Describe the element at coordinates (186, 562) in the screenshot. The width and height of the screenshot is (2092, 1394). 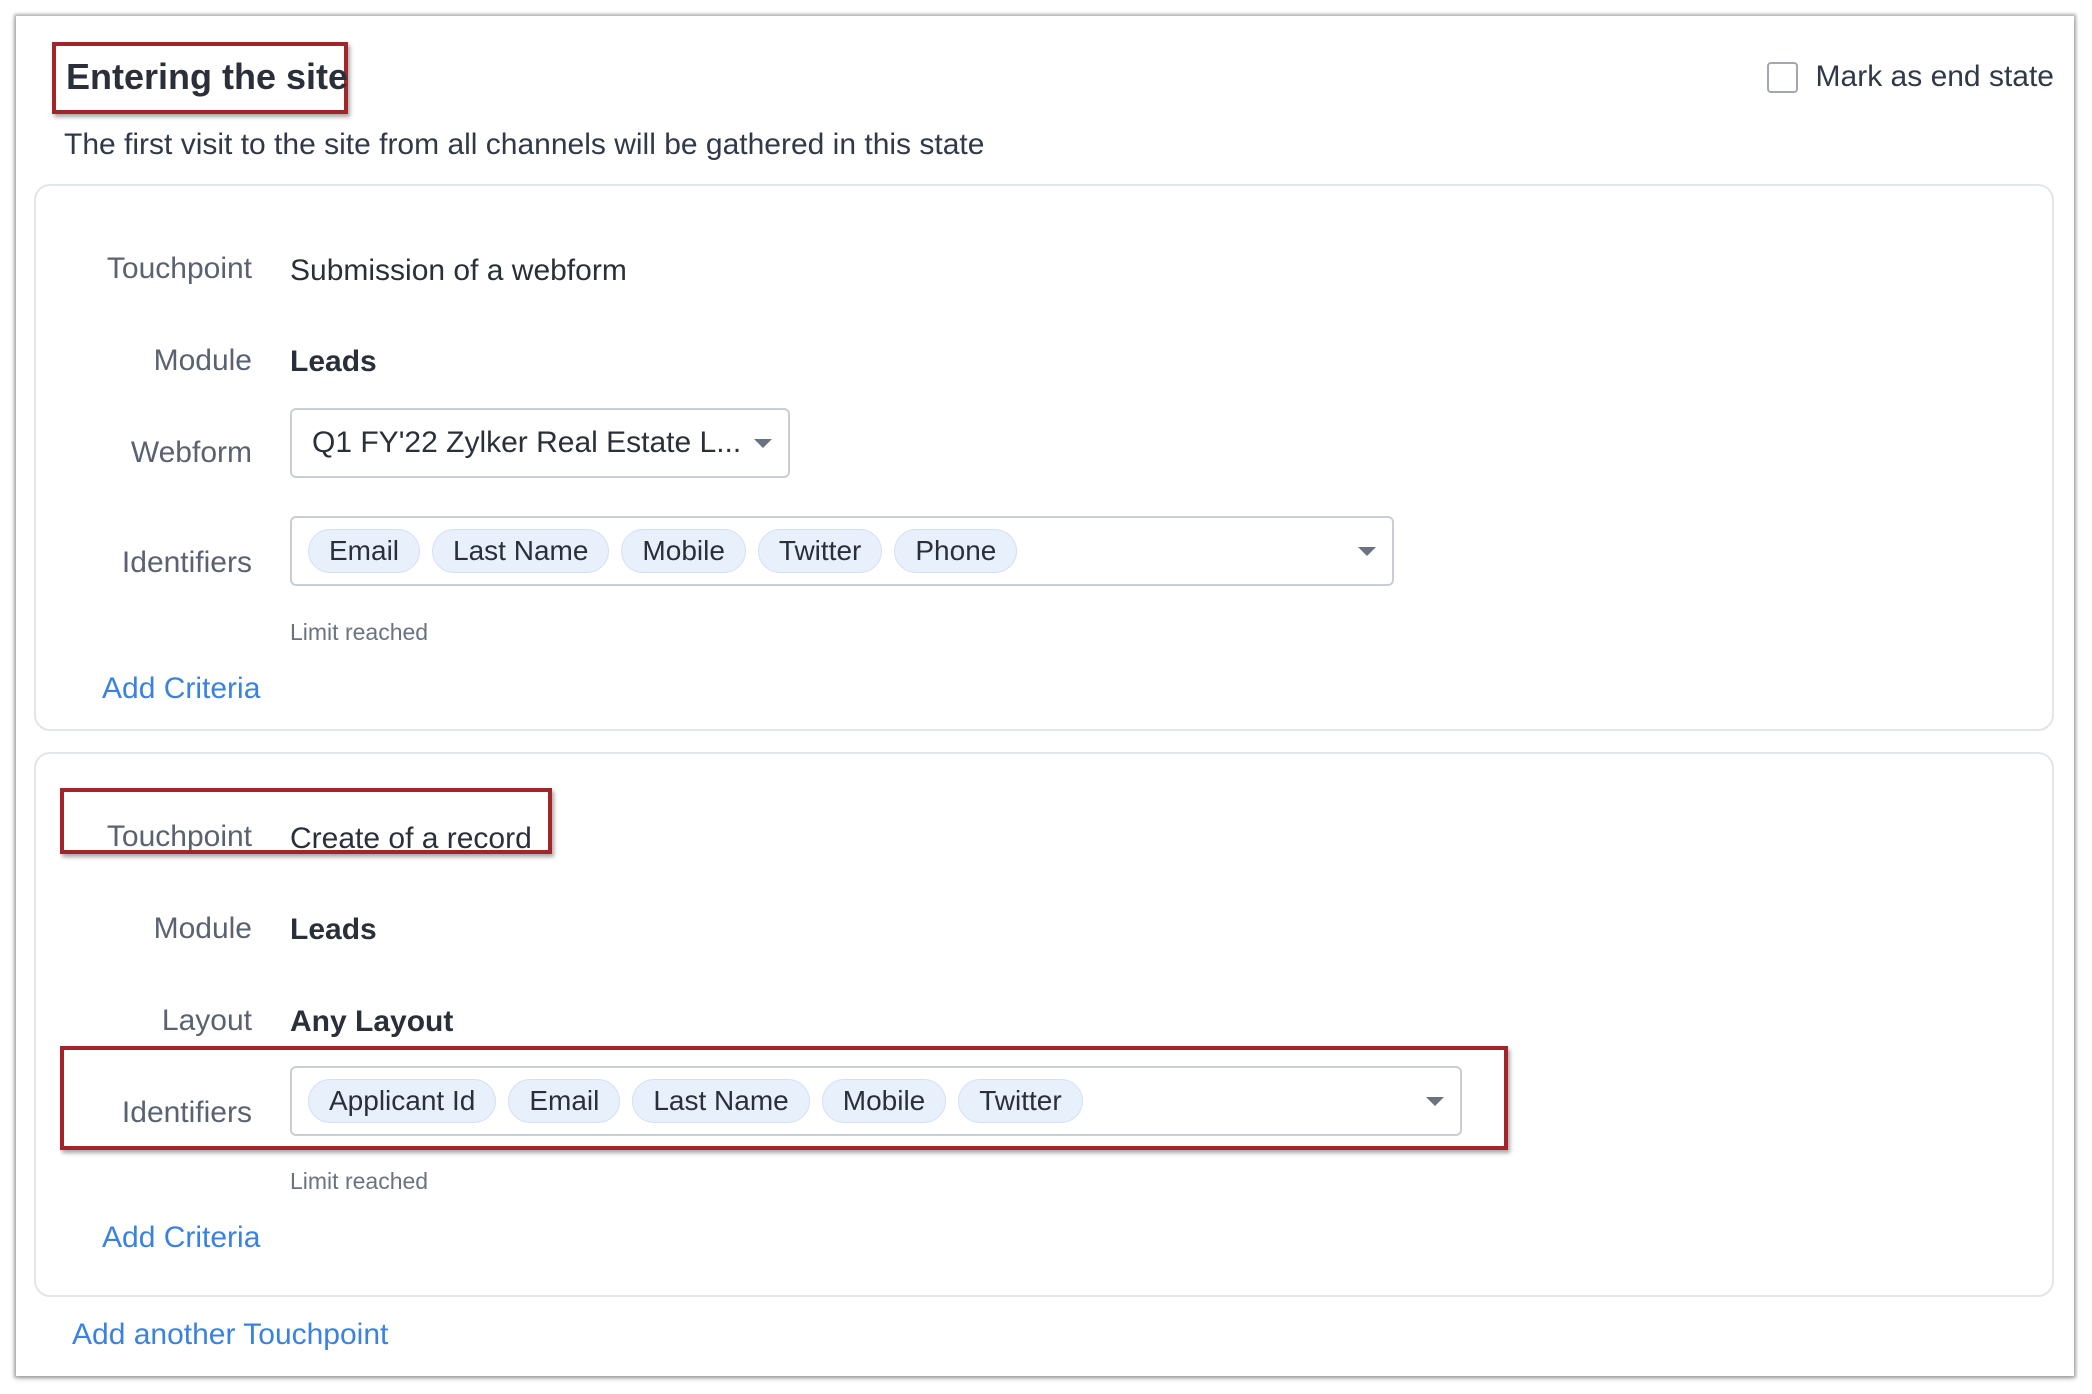
I see `identifiers-label: Identifiers` at that location.